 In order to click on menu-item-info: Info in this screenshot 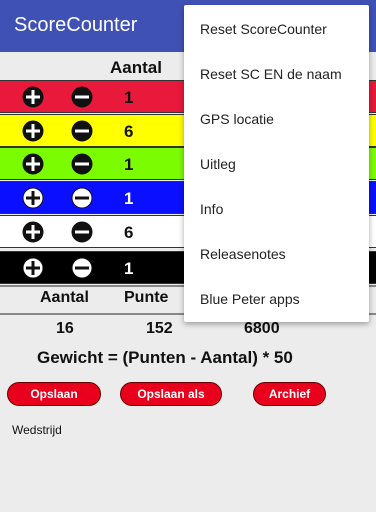, I will do `click(211, 208)`.